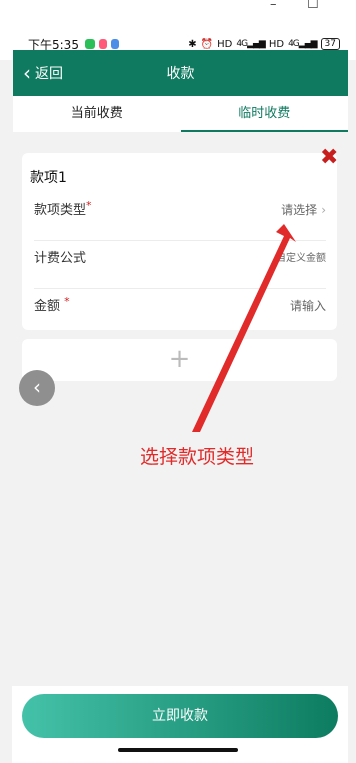 The image size is (356, 763). Describe the element at coordinates (302, 44) in the screenshot. I see `signal-icon-2: 4G▂▄▆` at that location.